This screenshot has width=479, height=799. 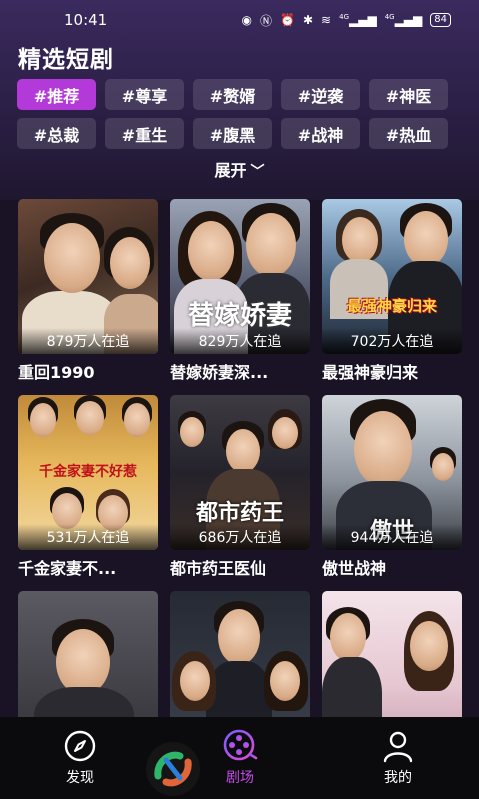 I want to click on wifi-icon: ≋, so click(x=326, y=20).